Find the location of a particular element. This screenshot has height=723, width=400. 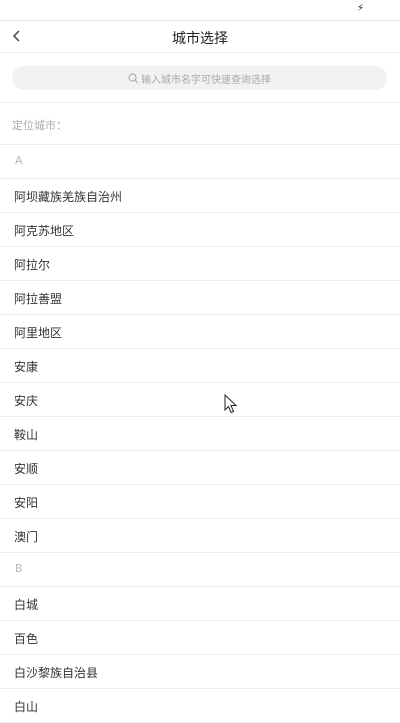

index-letter-b: B is located at coordinates (200, 570).